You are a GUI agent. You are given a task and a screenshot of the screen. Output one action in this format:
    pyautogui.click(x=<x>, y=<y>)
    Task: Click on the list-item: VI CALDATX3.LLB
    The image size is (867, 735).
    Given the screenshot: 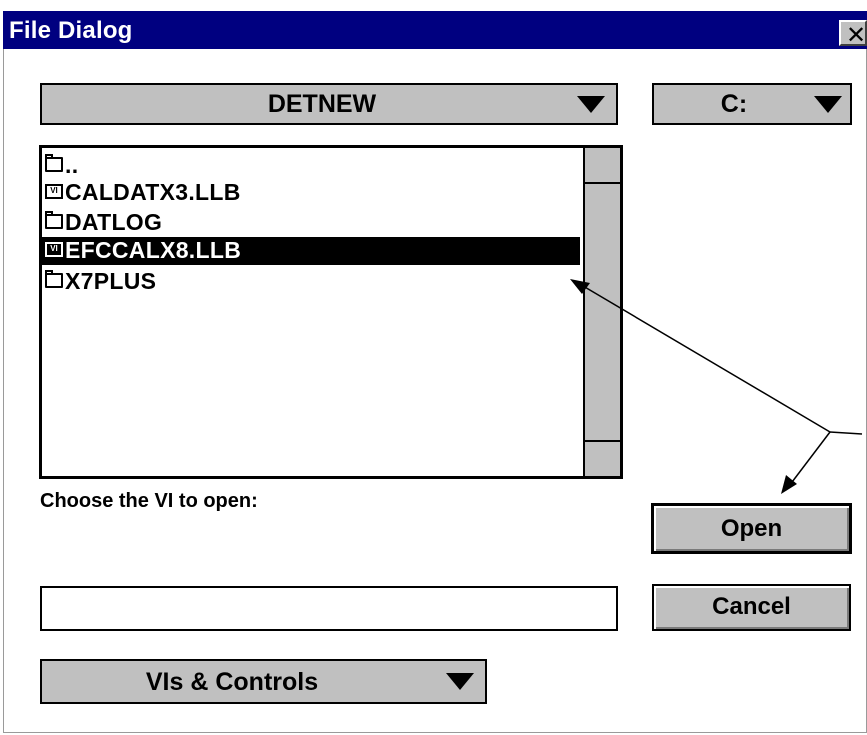 What is the action you would take?
    pyautogui.click(x=311, y=193)
    